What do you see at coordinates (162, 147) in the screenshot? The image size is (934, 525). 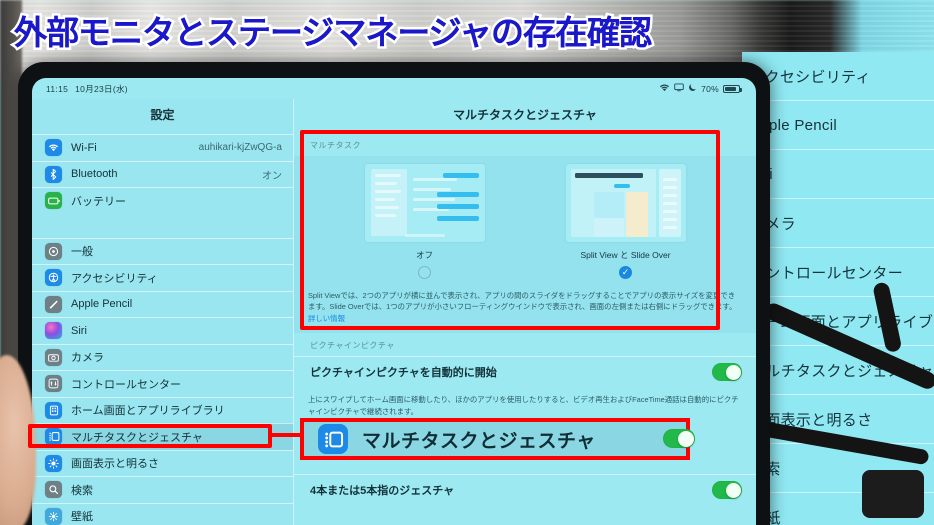 I see `sidebar-item-wifi: Wi-Fi auhikari-kjZwQG-a` at bounding box center [162, 147].